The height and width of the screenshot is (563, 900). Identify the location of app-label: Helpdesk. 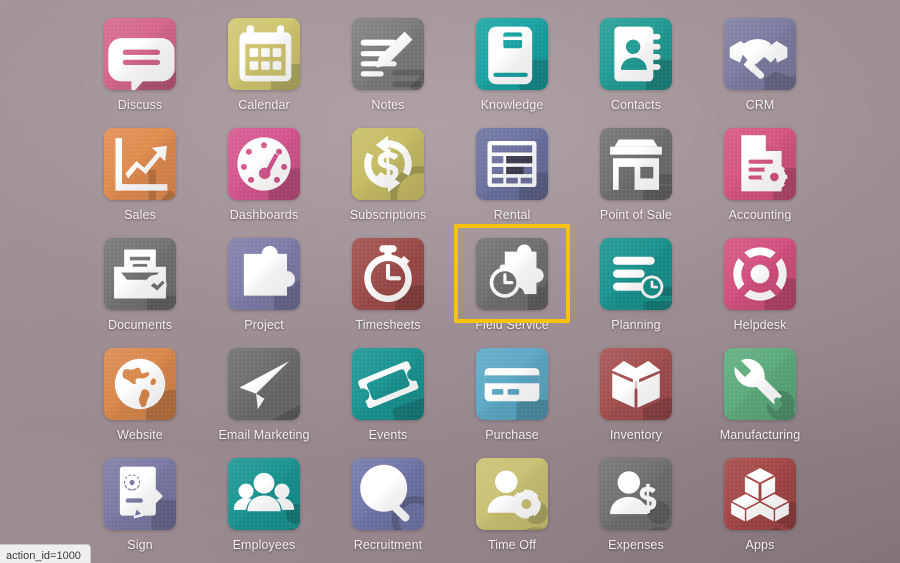
(760, 325).